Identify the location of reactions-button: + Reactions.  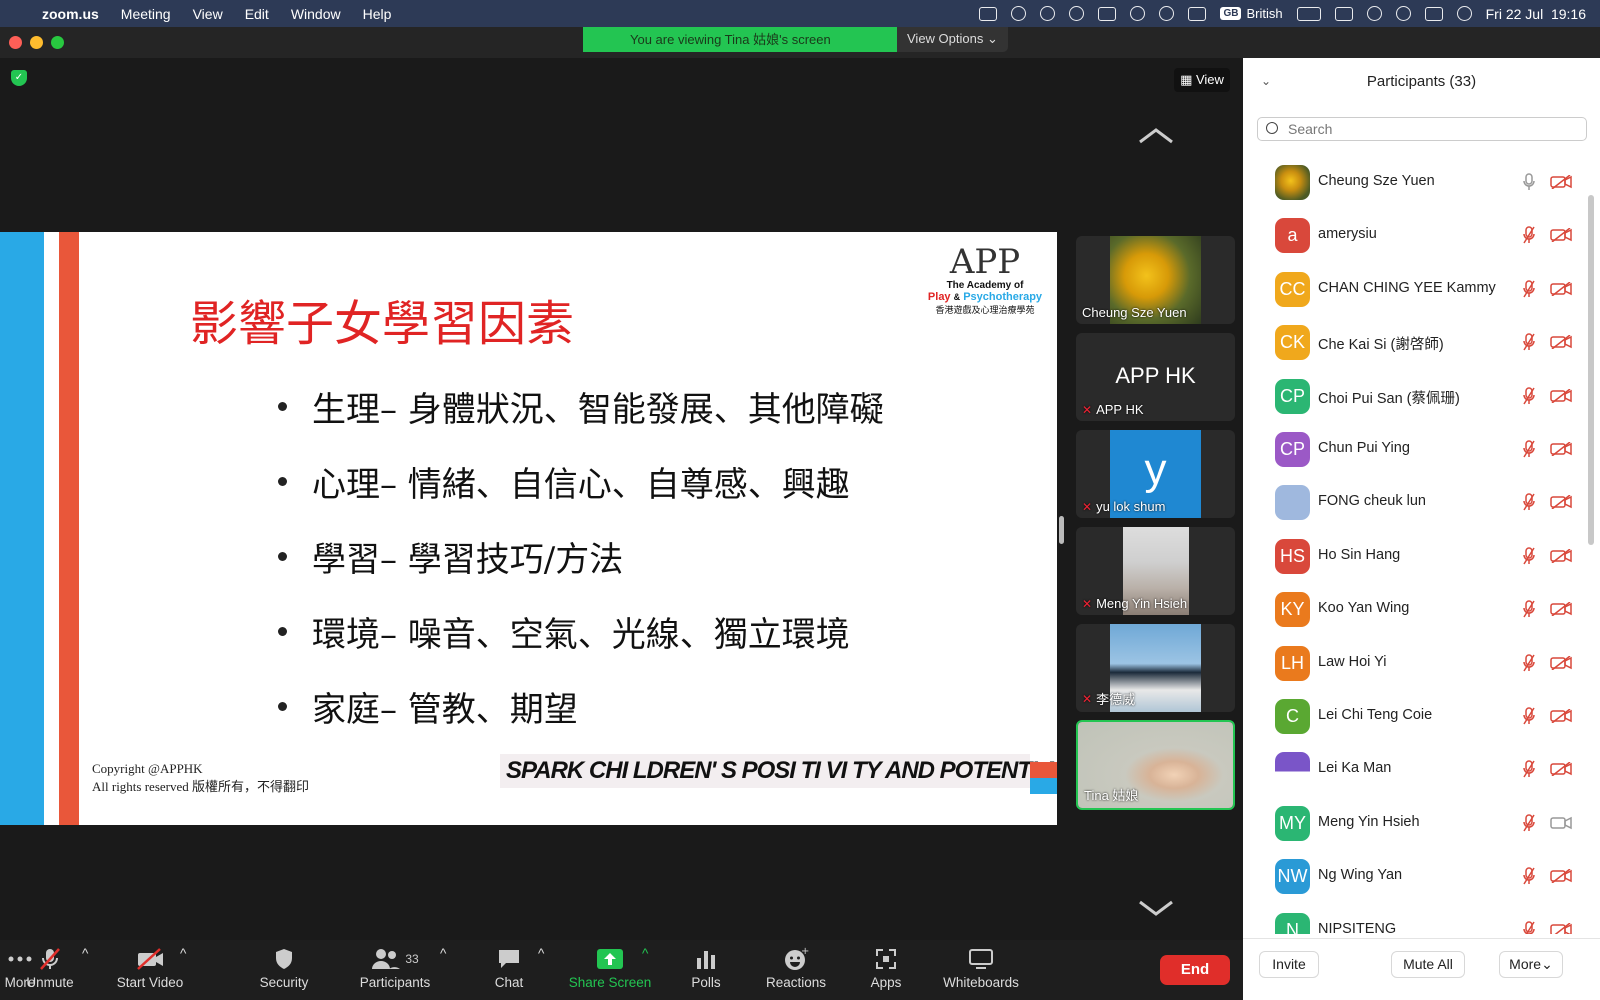
(796, 968).